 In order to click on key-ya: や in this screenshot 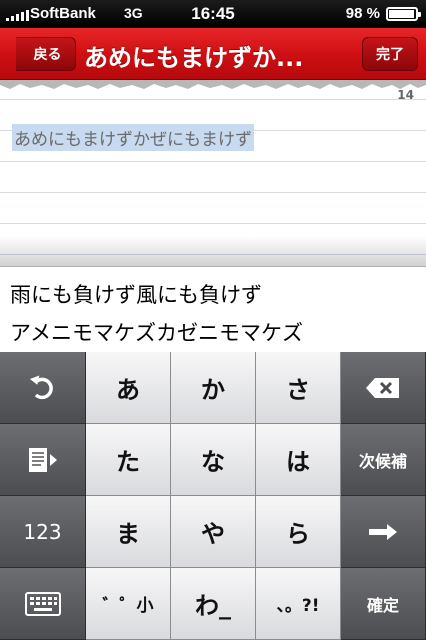, I will do `click(213, 532)`.